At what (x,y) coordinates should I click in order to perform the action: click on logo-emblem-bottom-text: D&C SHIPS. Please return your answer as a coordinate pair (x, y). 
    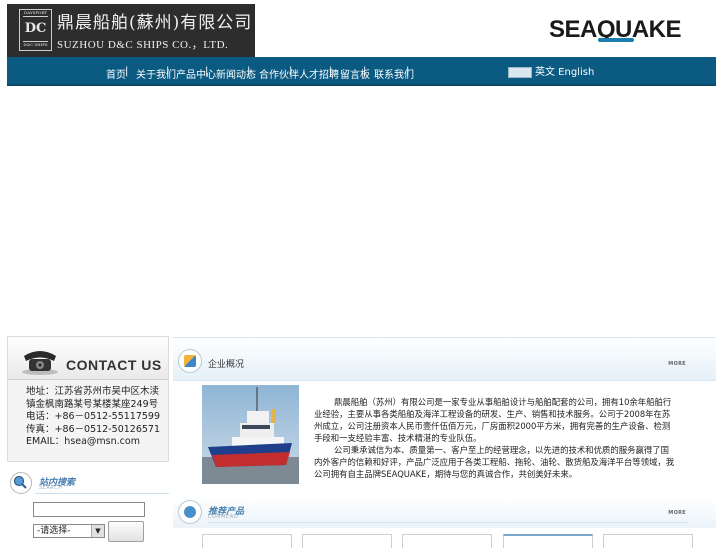
    Looking at the image, I should click on (35, 44).